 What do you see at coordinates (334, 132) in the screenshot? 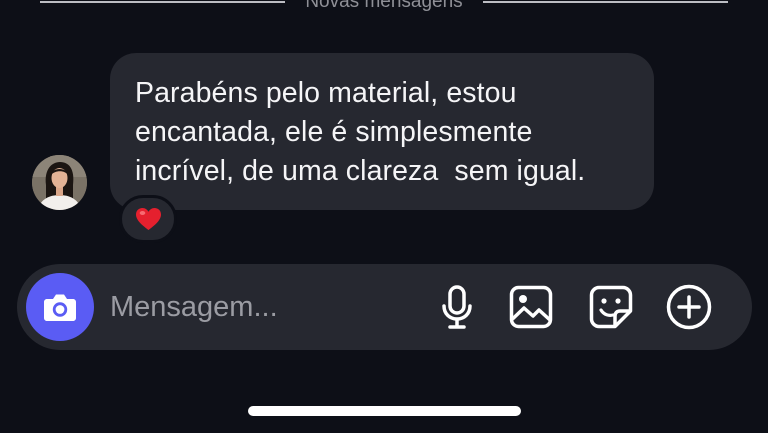
I see `message-line: encantada, ele é simplesmente` at bounding box center [334, 132].